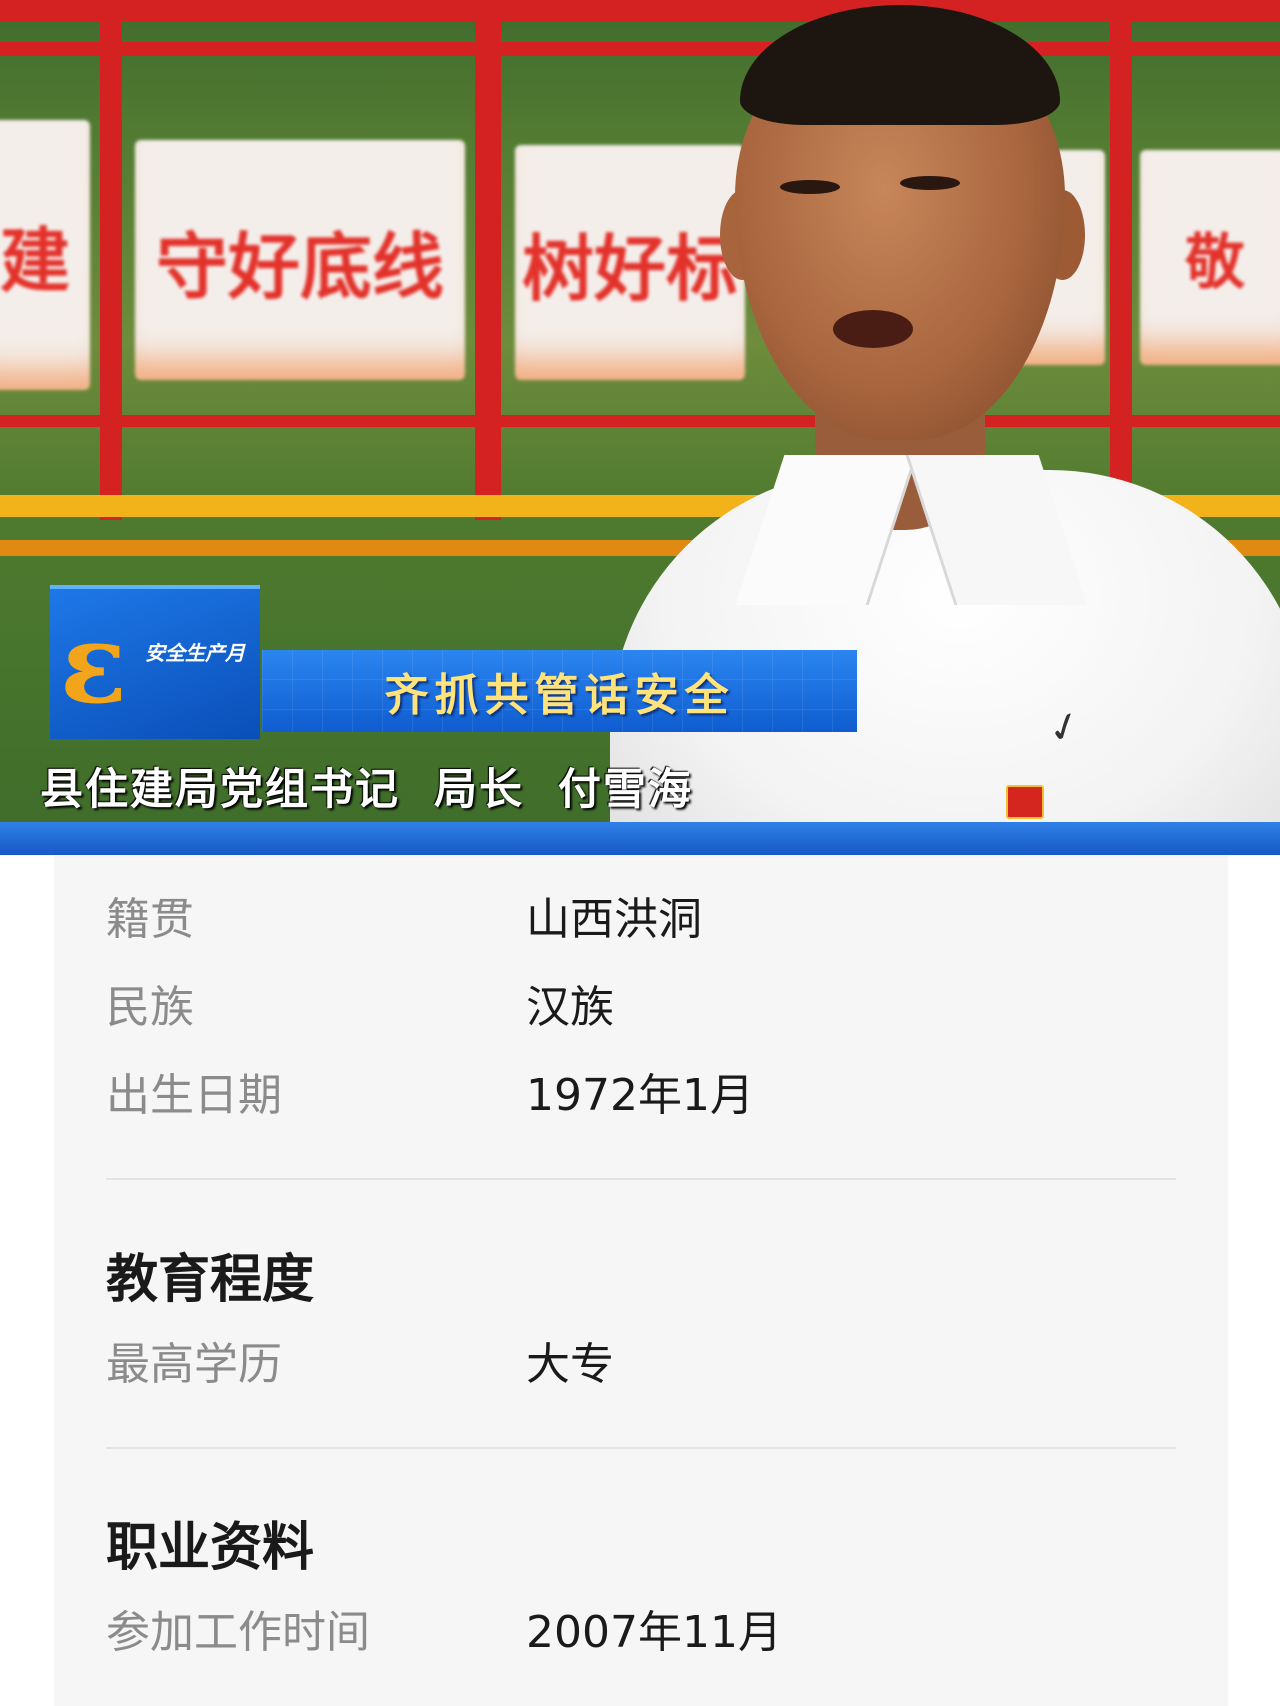 The width and height of the screenshot is (1280, 1706). I want to click on banner-panel: 建, so click(45, 255).